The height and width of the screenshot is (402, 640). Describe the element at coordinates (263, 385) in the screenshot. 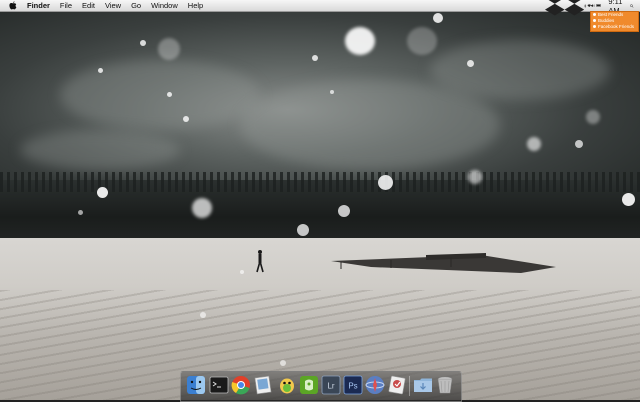

I see `preview-icon` at that location.